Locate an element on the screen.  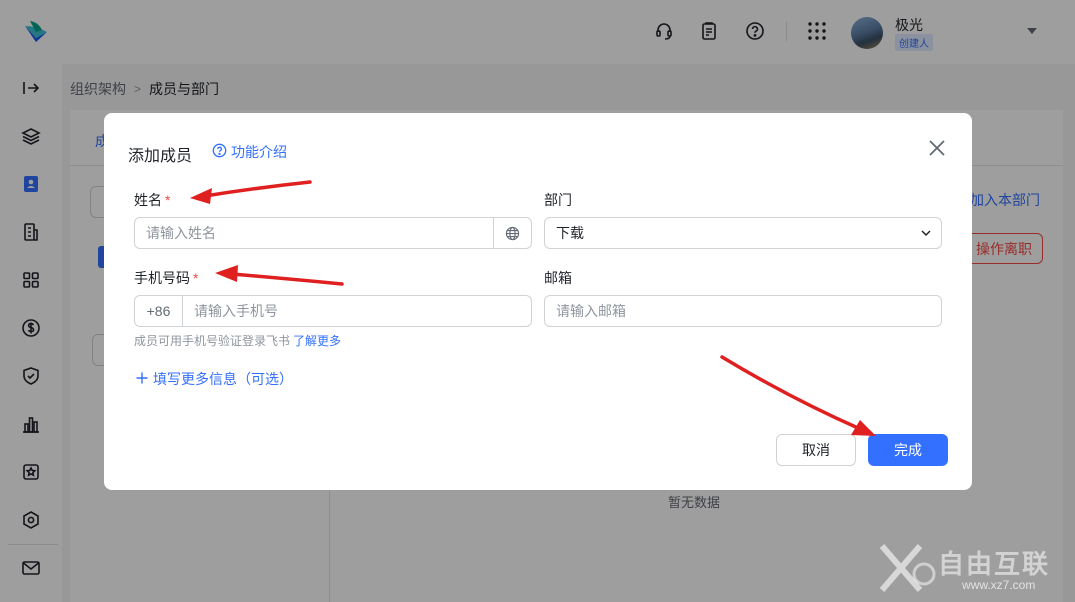
cancel-button: 取消 is located at coordinates (816, 450).